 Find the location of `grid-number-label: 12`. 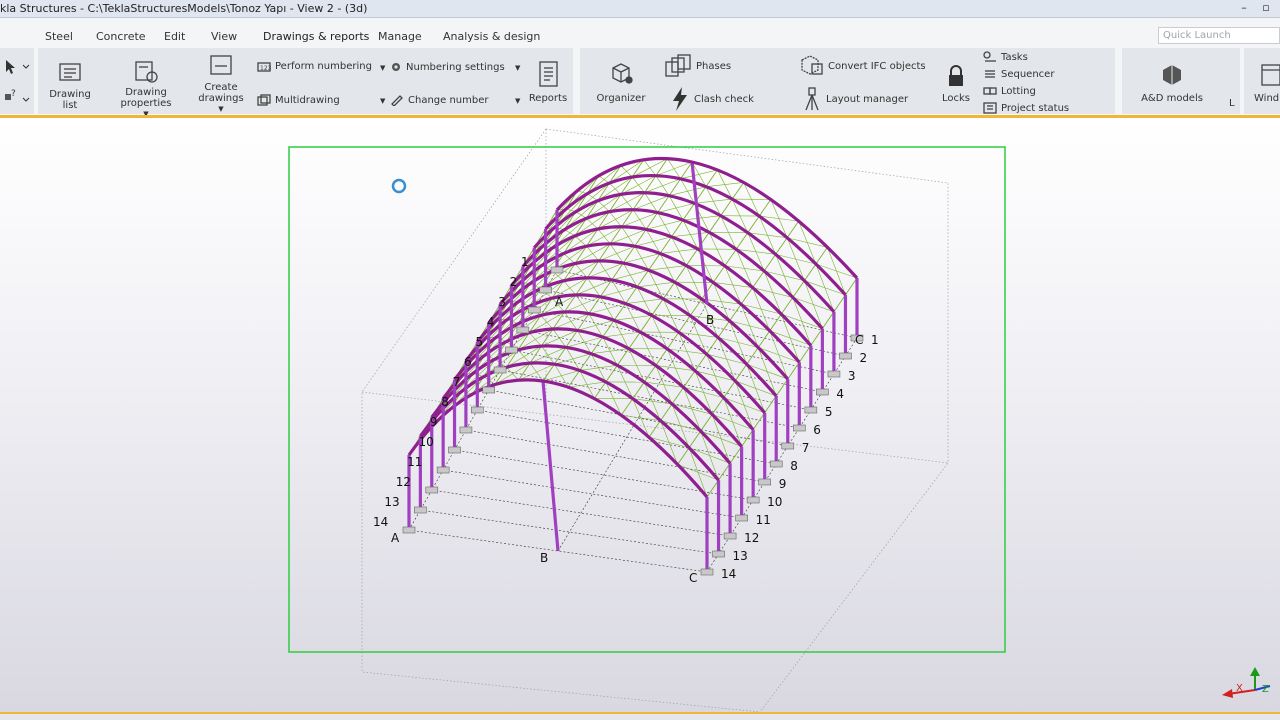

grid-number-label: 12 is located at coordinates (403, 482).